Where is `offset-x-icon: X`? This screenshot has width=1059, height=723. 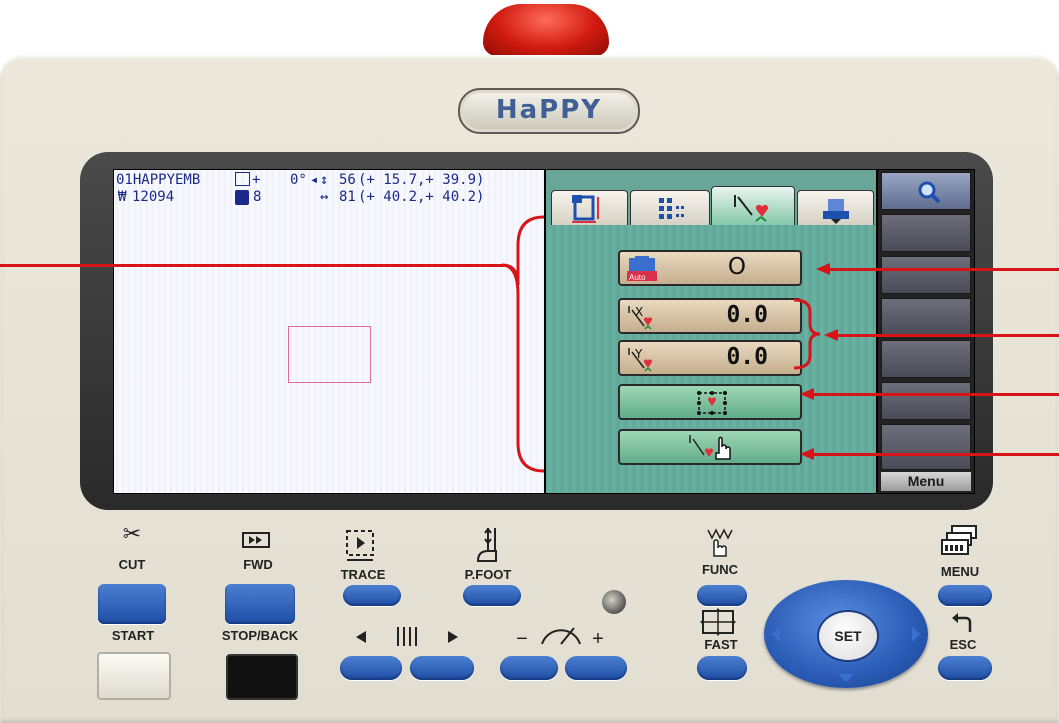 offset-x-icon: X is located at coordinates (640, 317).